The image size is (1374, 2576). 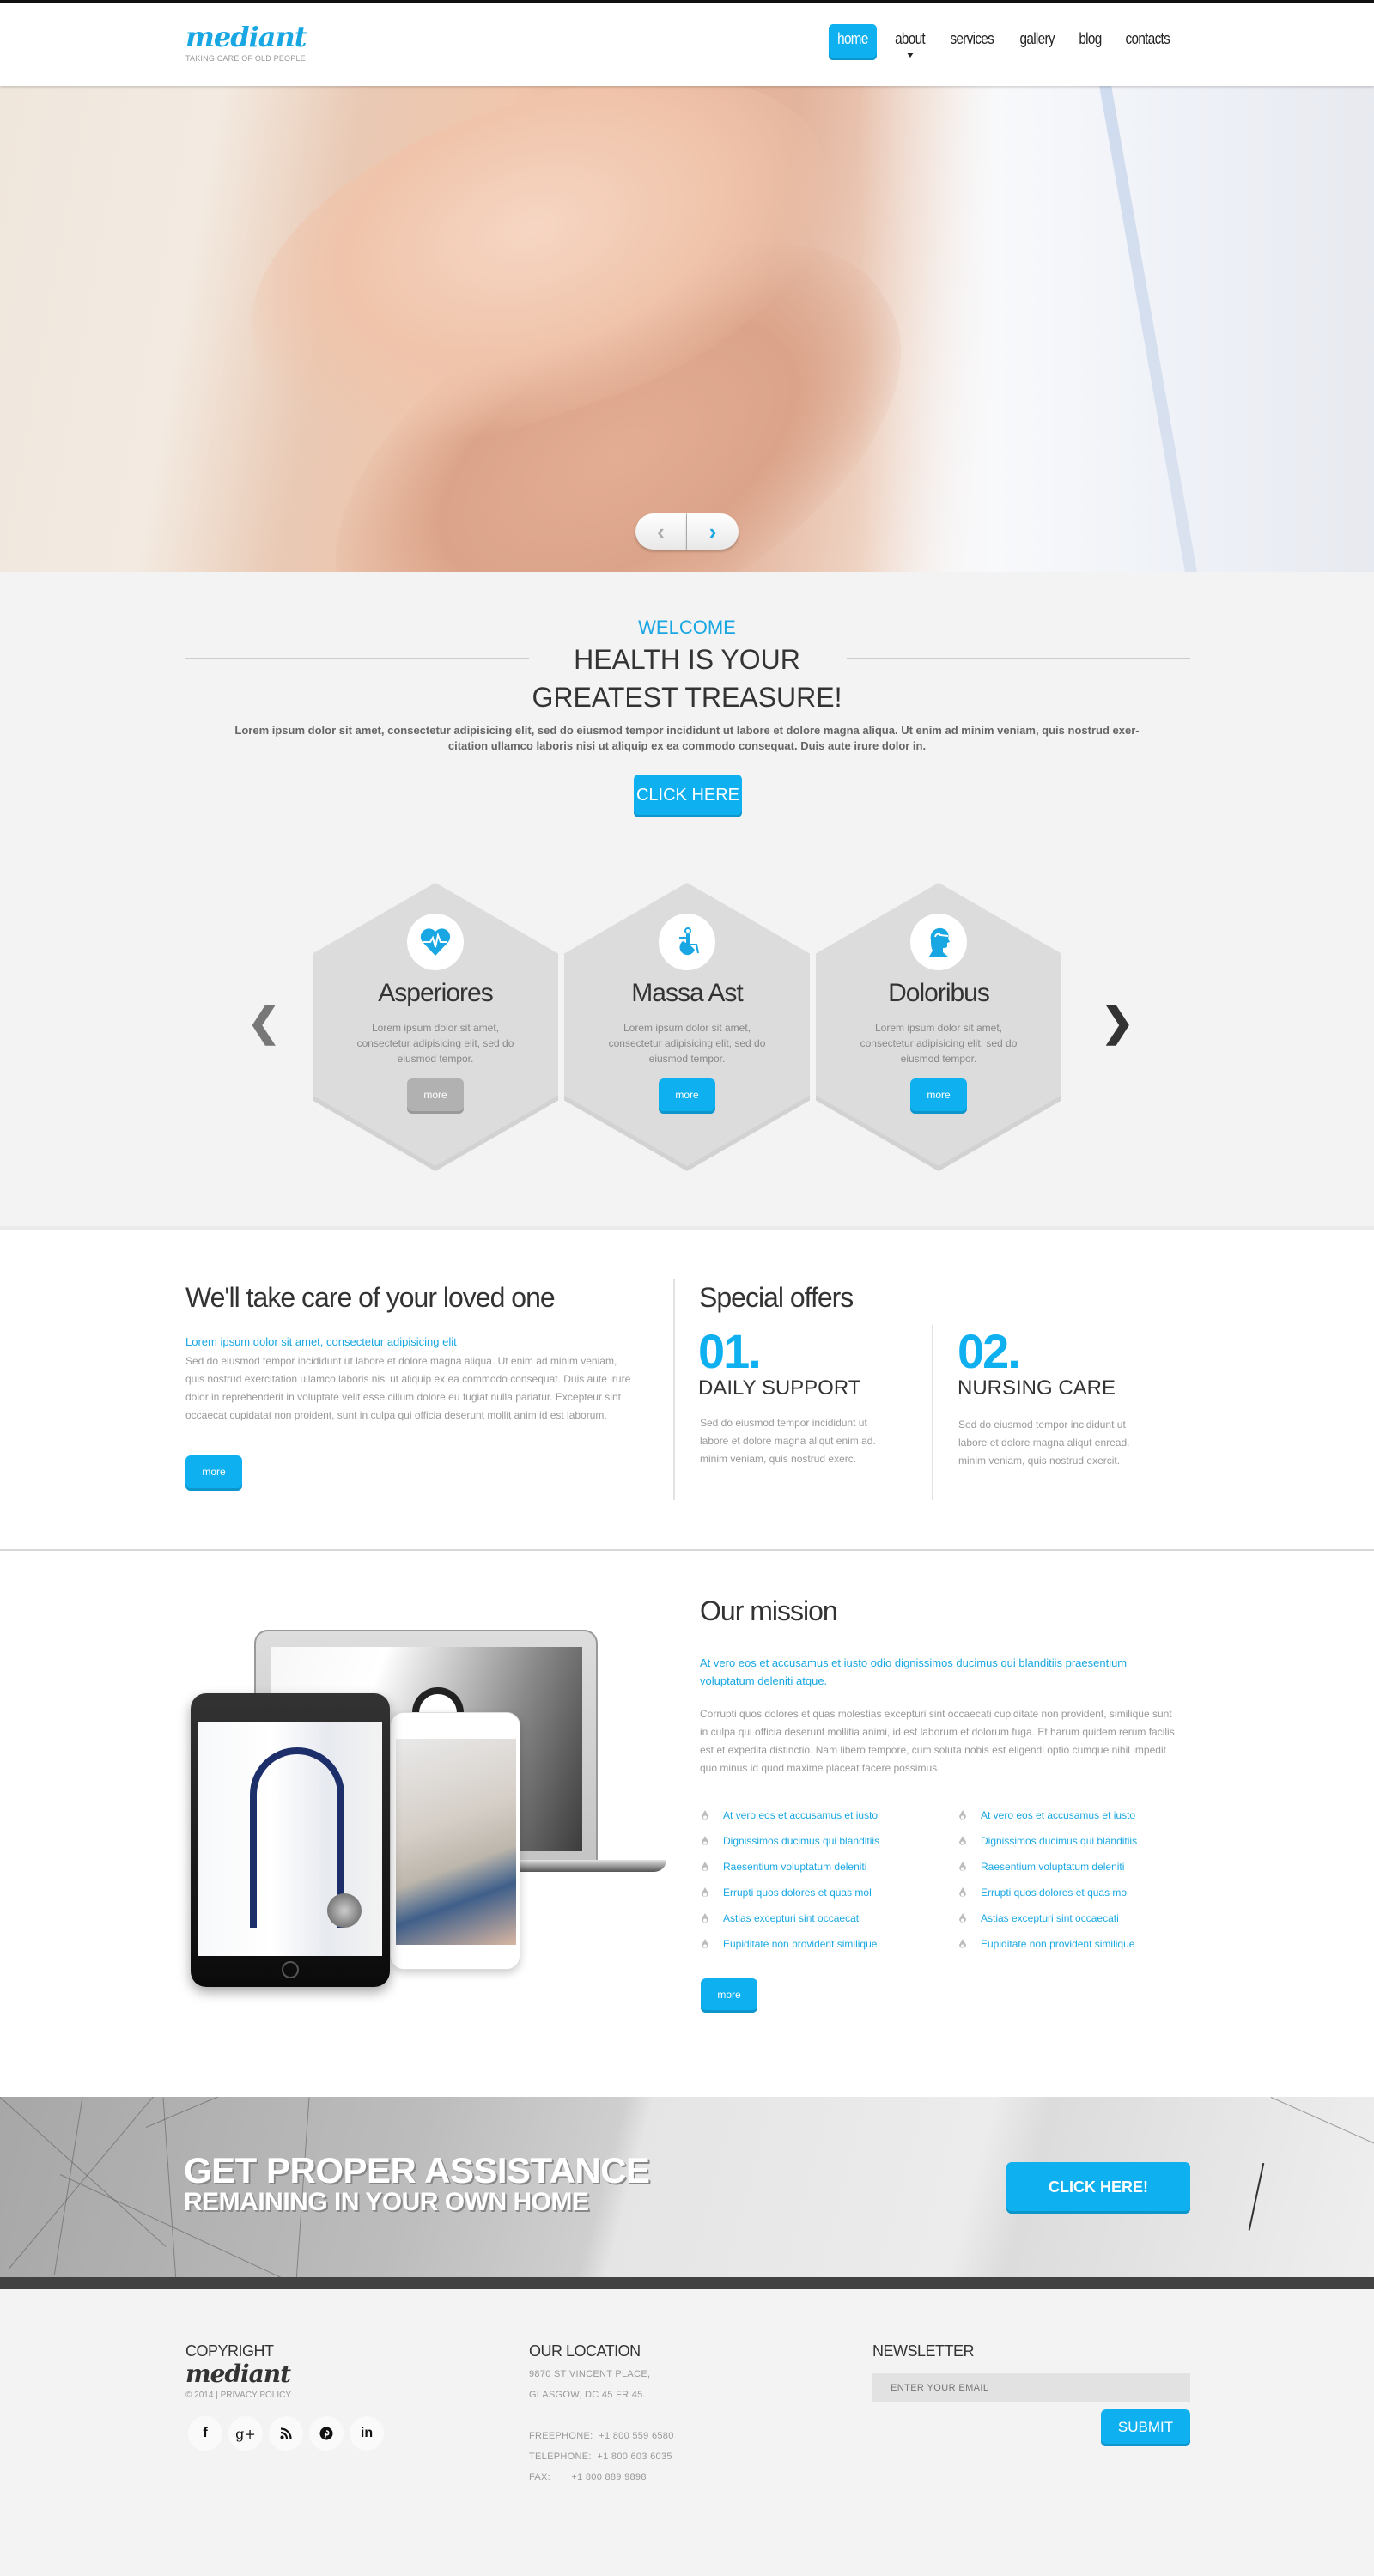 I want to click on care-title: We'll take care of your loved one, so click(x=370, y=1297).